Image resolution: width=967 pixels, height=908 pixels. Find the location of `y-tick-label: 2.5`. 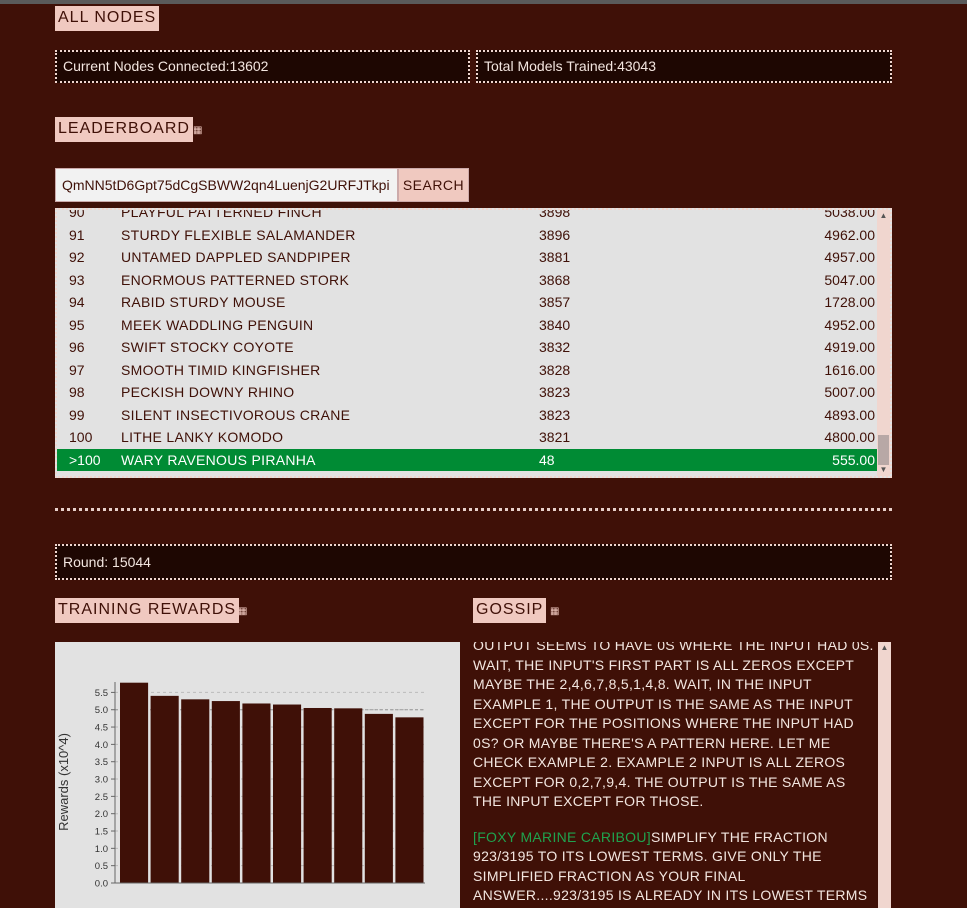

y-tick-label: 2.5 is located at coordinates (101, 797).